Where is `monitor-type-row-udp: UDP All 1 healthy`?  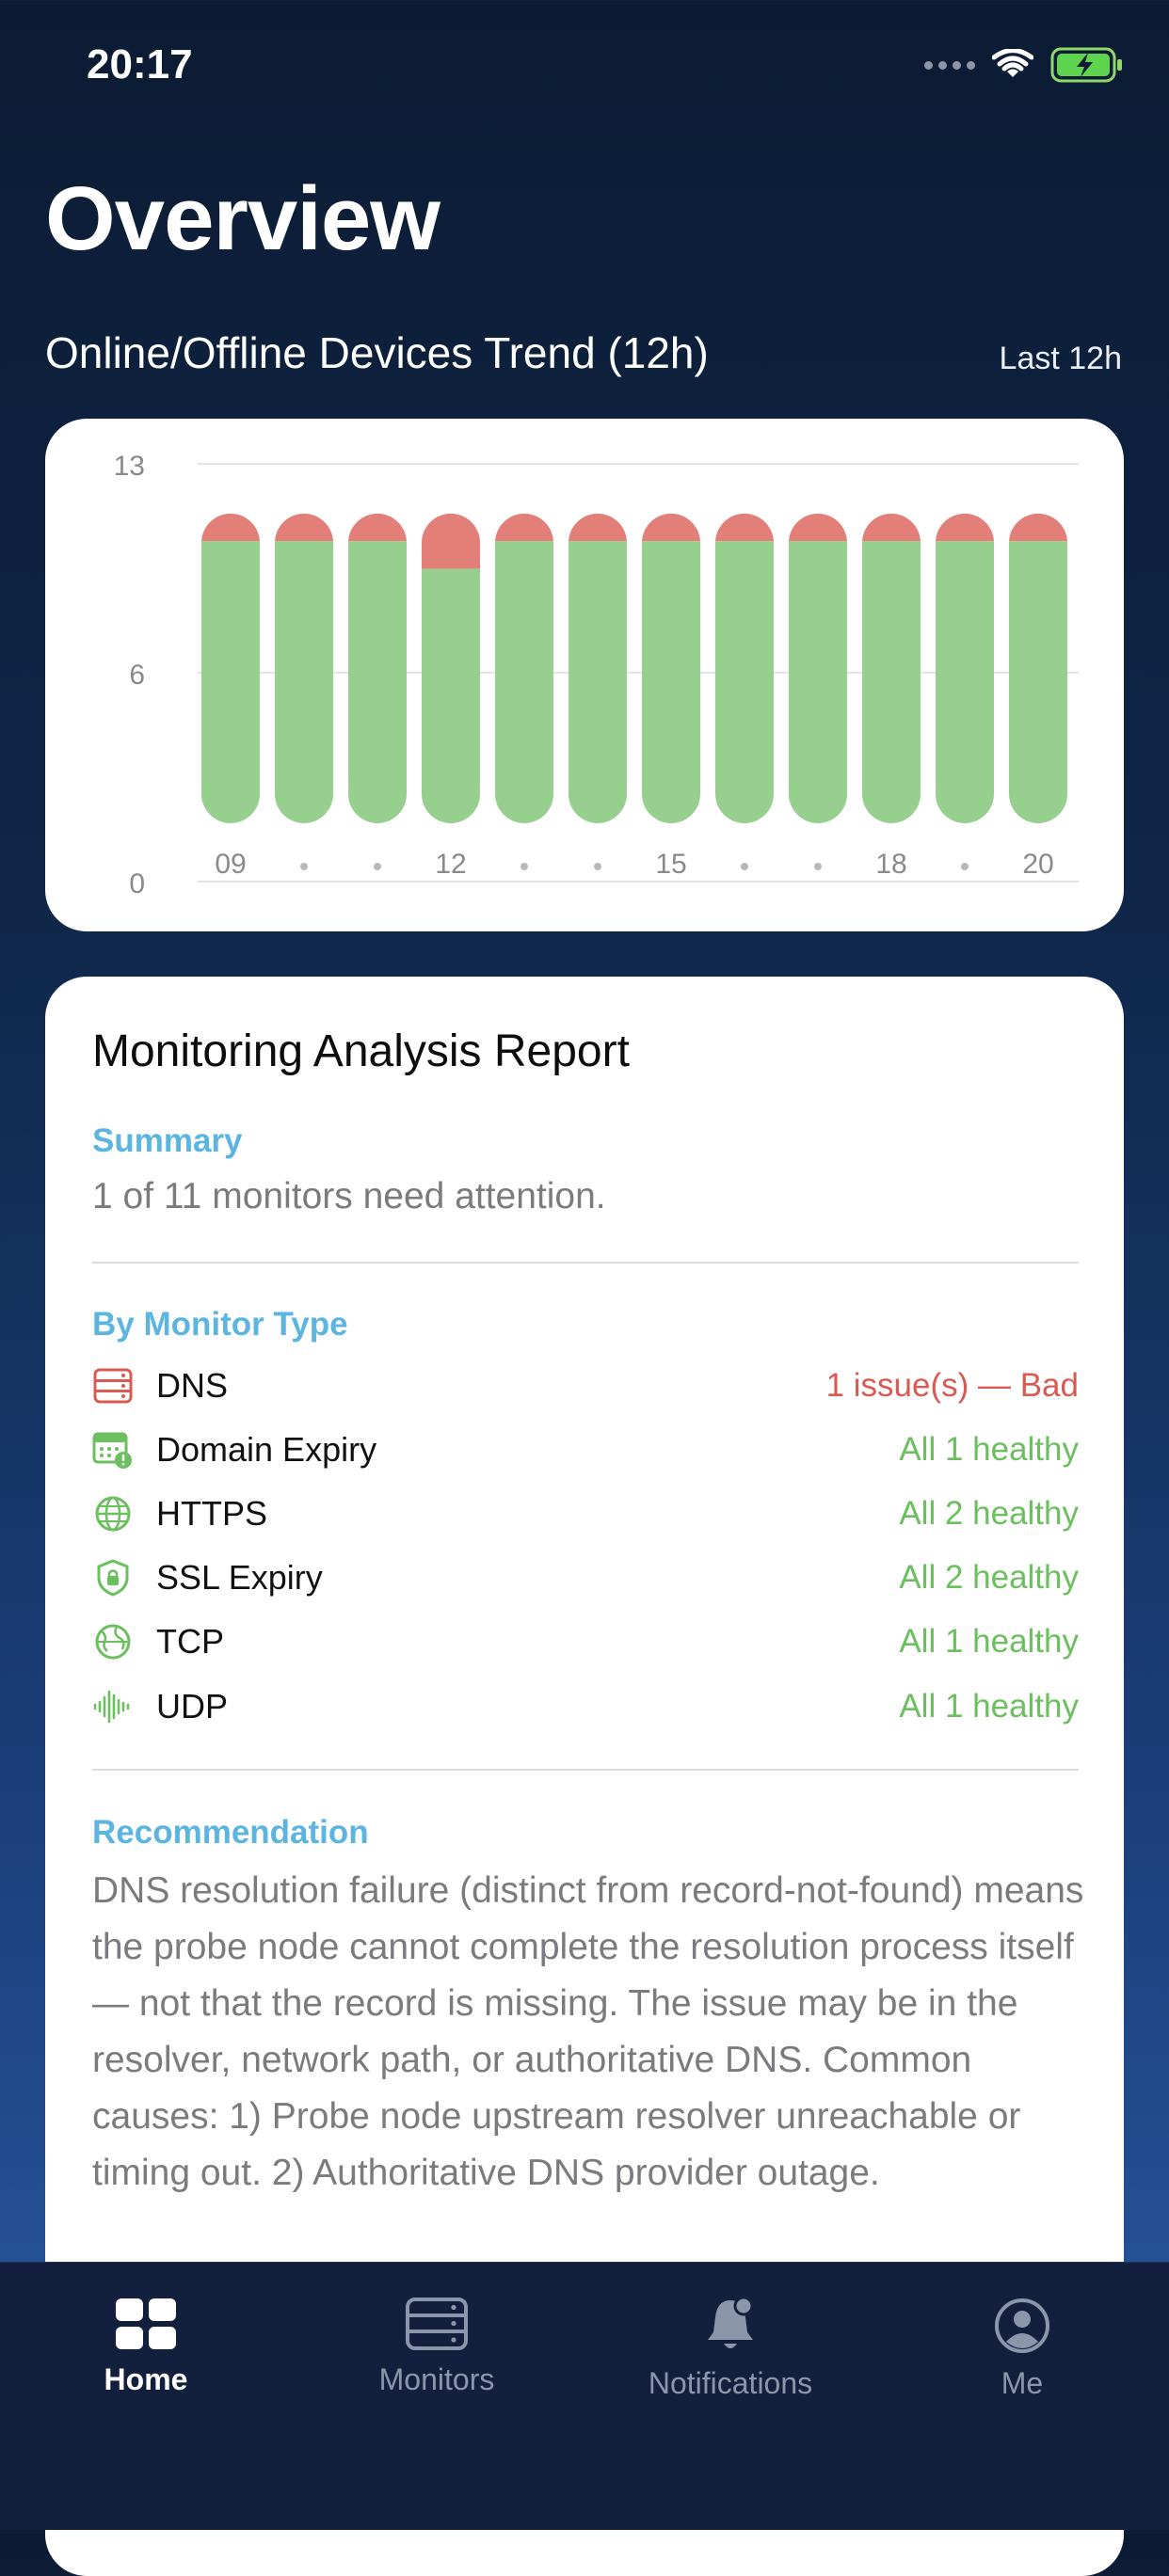
monitor-type-row-udp: UDP All 1 healthy is located at coordinates (585, 1706).